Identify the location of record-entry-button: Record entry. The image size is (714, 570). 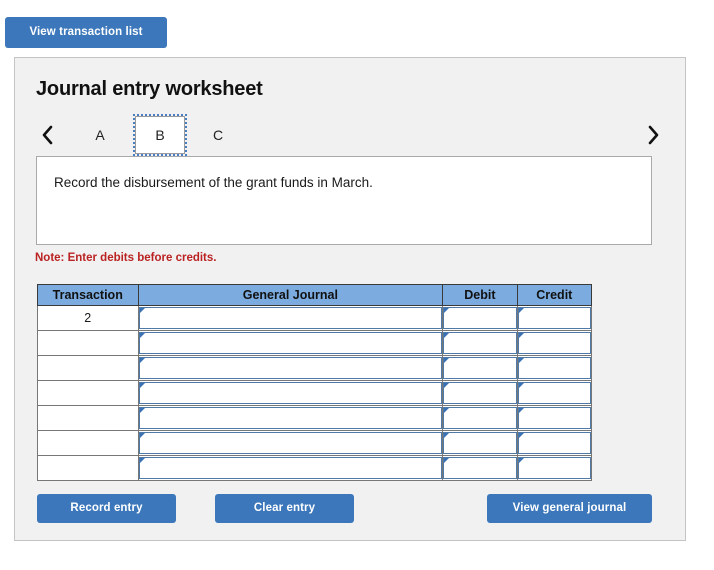
(106, 508).